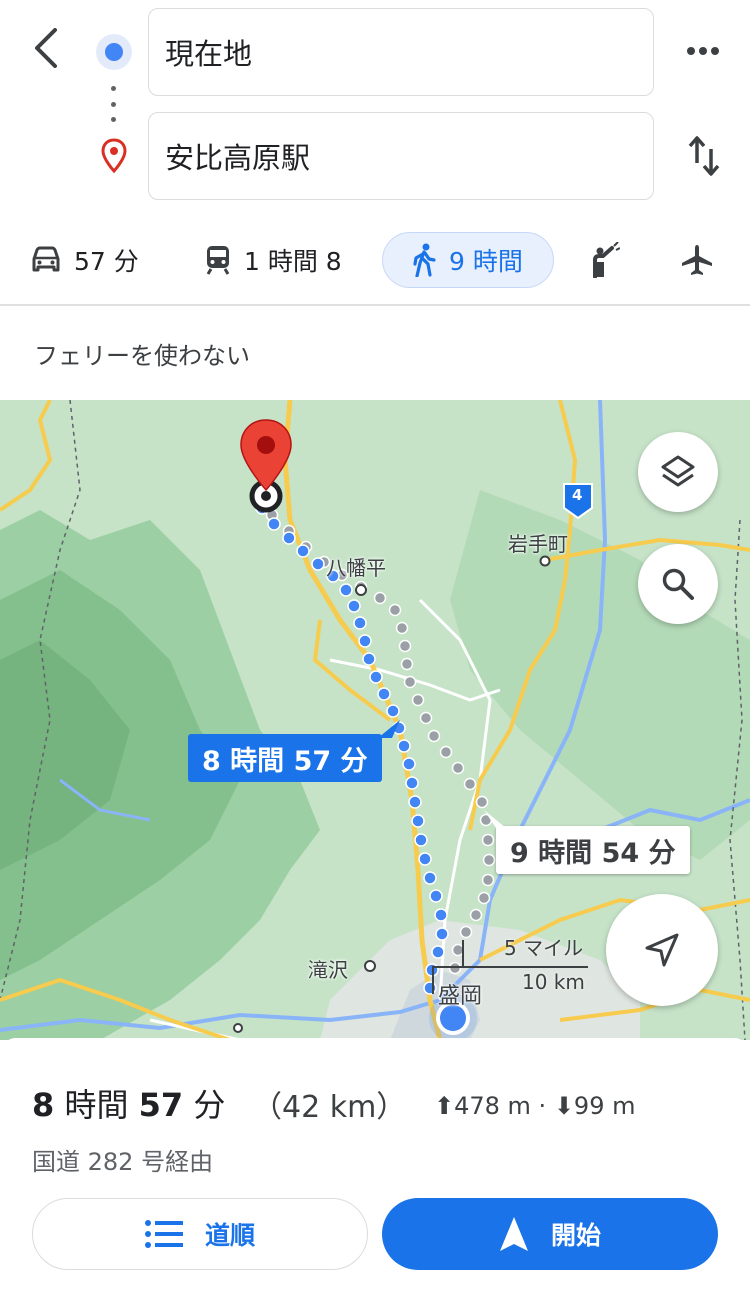 This screenshot has width=750, height=1294. What do you see at coordinates (329, 1107) in the screenshot?
I see `route-distance: （42 km）` at bounding box center [329, 1107].